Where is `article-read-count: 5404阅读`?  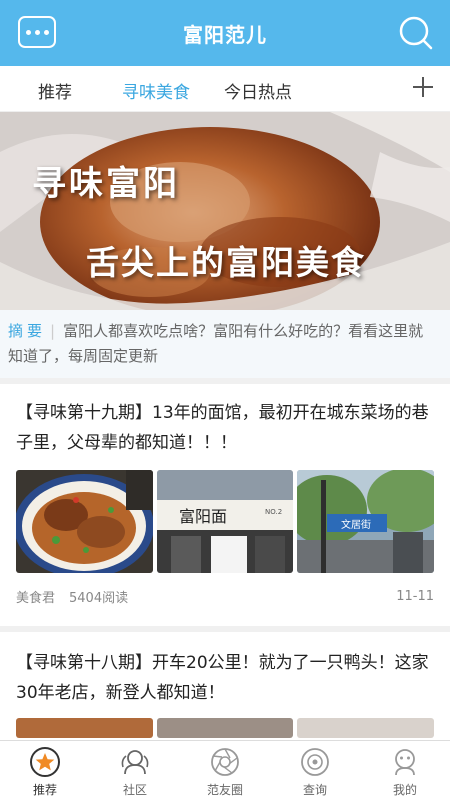
article-read-count: 5404阅读 is located at coordinates (99, 598).